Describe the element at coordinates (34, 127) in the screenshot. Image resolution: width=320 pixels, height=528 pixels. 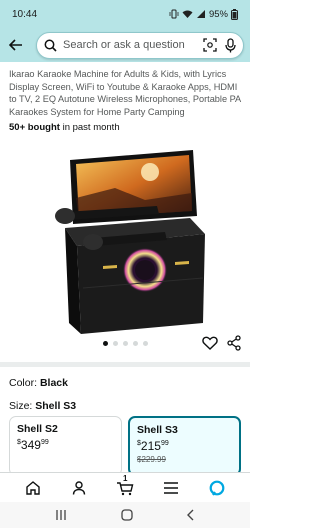
I see `bought-count-bold: 50+ bought` at that location.